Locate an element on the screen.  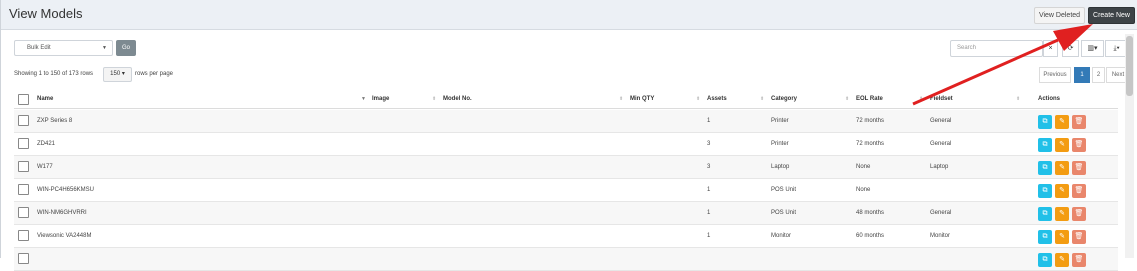
annotation-arrow-line is located at coordinates (985, 72).